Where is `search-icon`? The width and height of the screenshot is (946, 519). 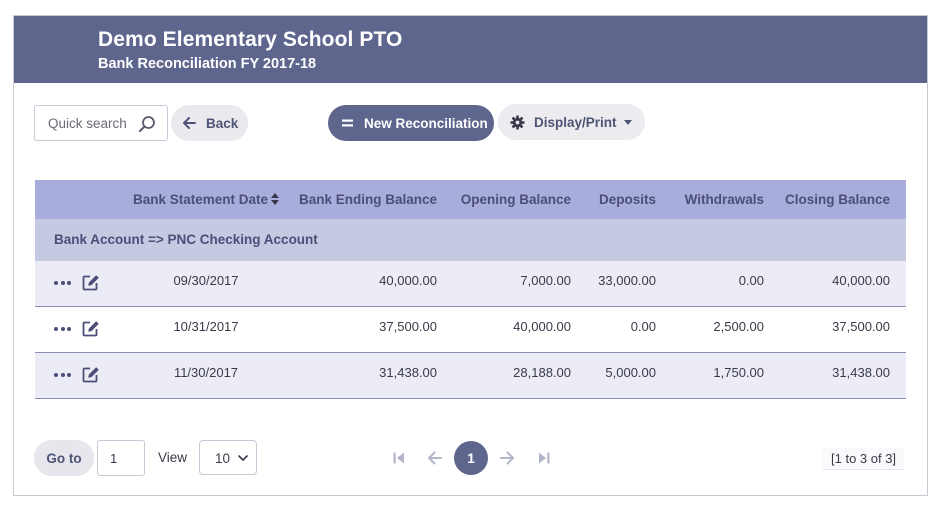
search-icon is located at coordinates (147, 124).